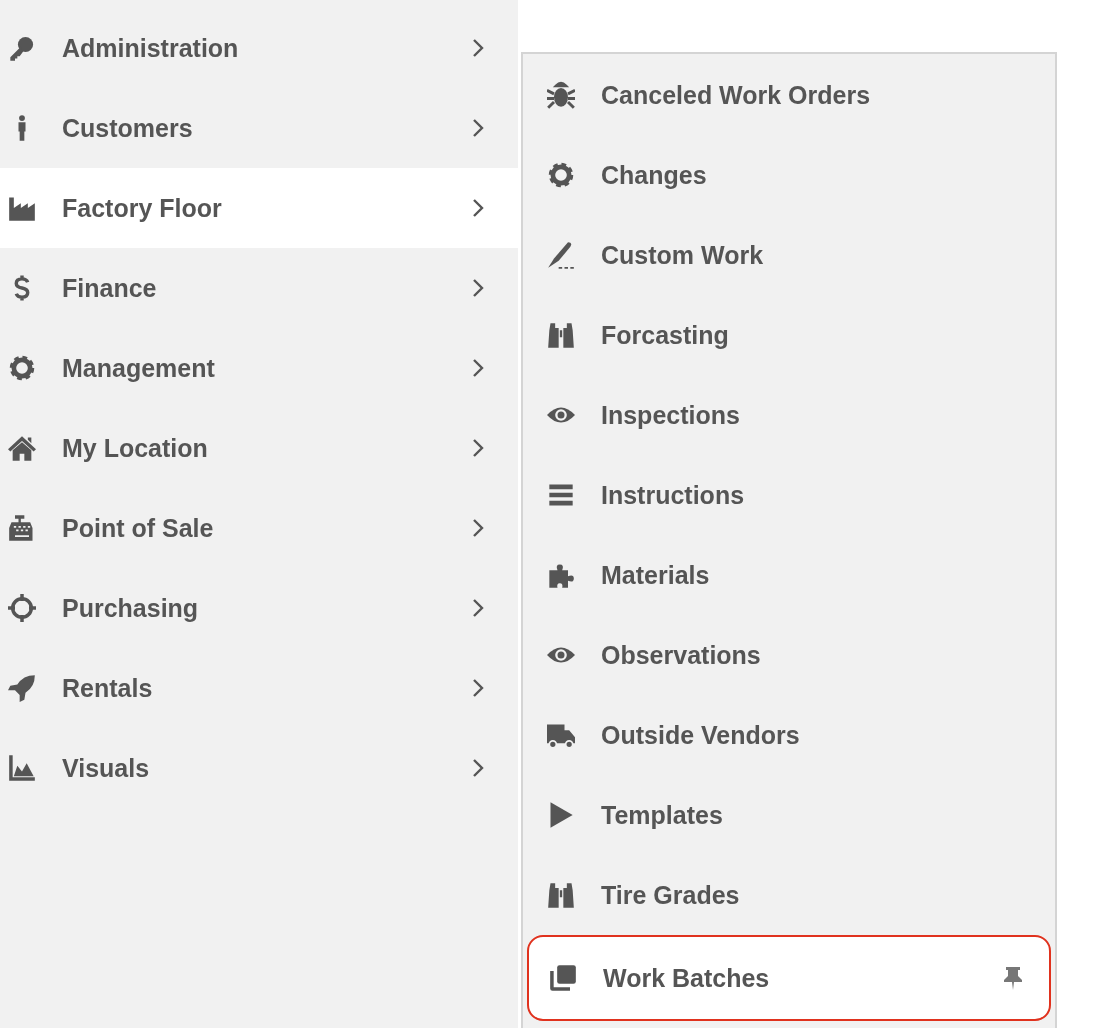  I want to click on rocket-icon, so click(22, 688).